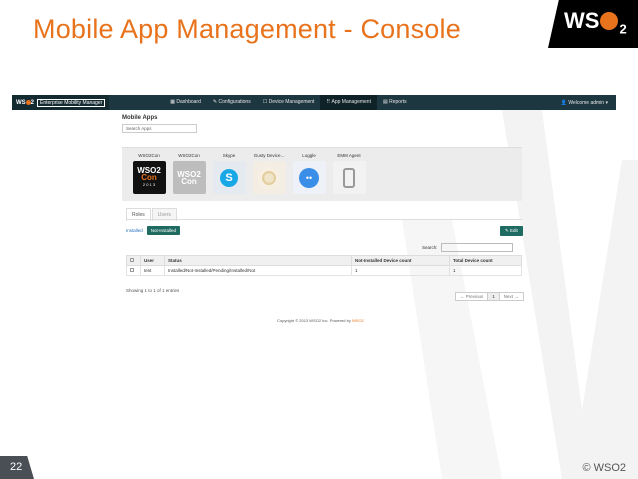 The image size is (638, 479). What do you see at coordinates (472, 296) in the screenshot?
I see `previous-page-button: ← Previous` at bounding box center [472, 296].